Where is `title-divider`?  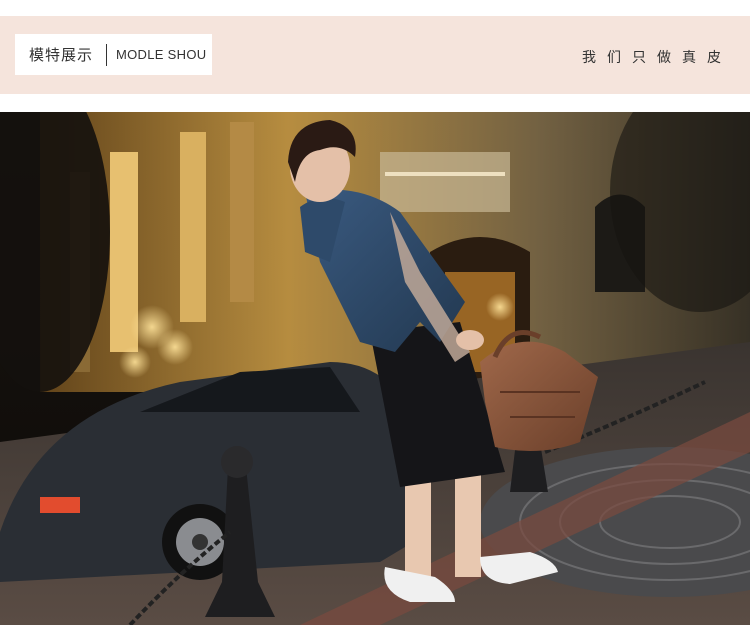 title-divider is located at coordinates (107, 54).